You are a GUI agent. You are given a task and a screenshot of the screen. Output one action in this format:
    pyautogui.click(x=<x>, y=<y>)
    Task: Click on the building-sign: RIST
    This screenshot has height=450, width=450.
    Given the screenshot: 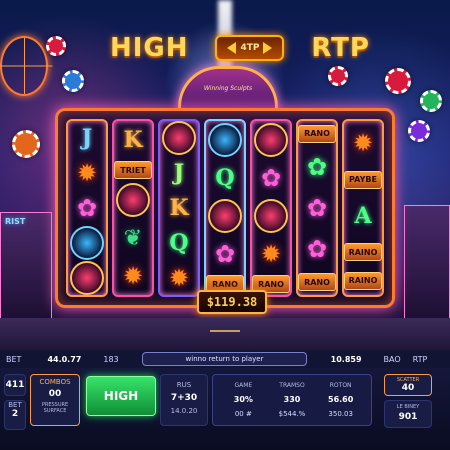 What is the action you would take?
    pyautogui.click(x=15, y=221)
    